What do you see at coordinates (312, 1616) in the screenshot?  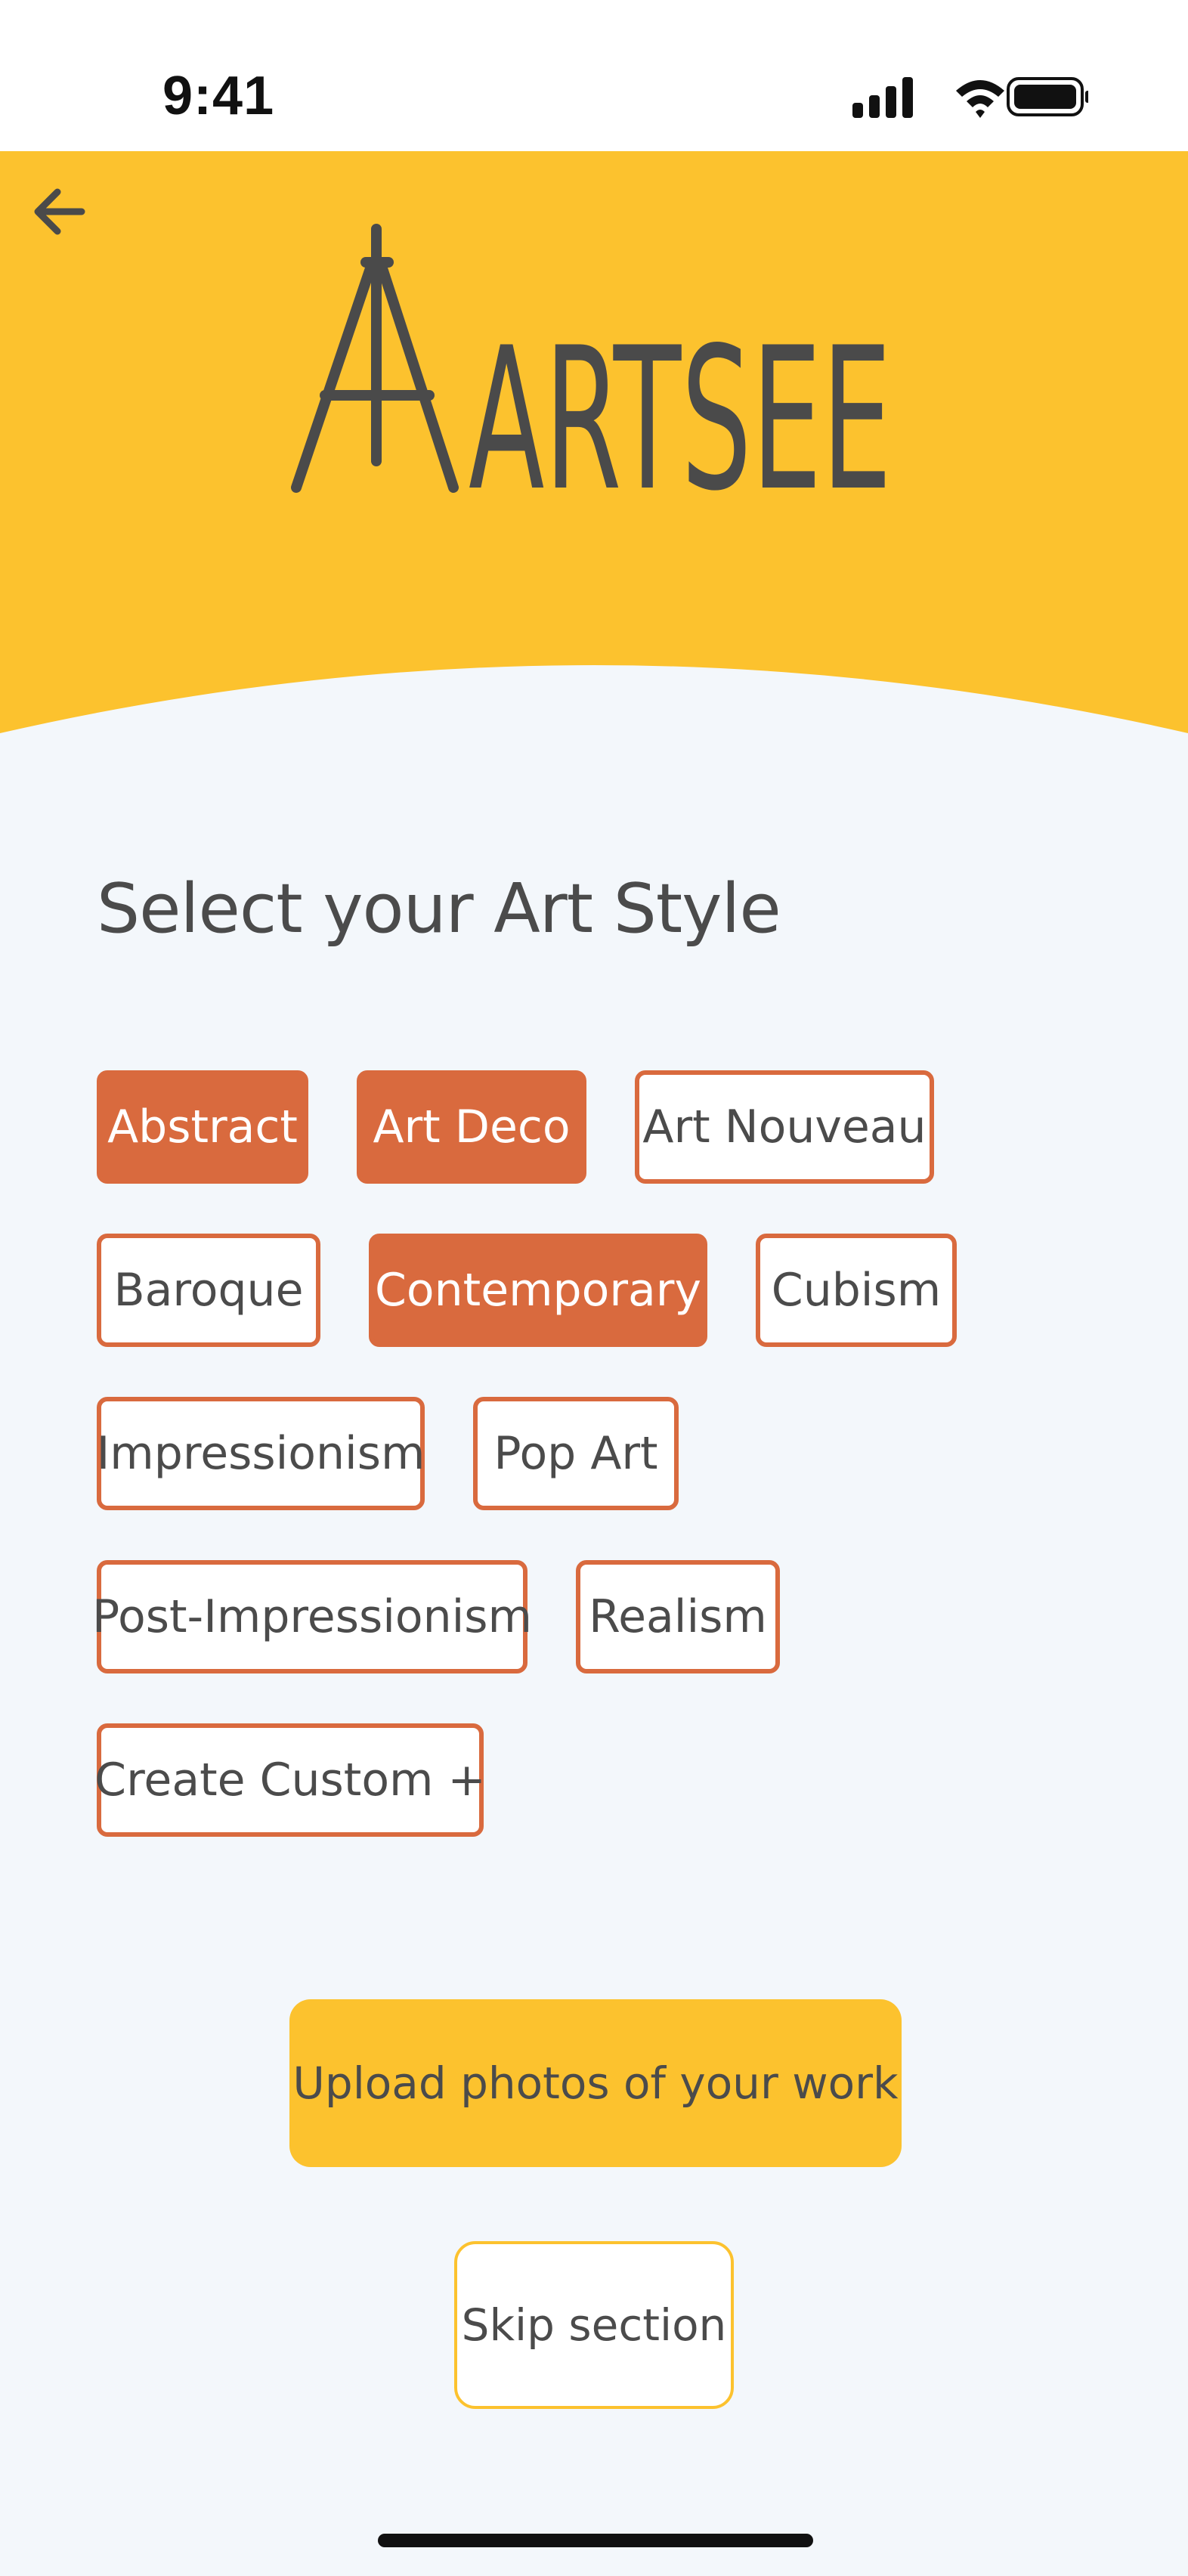 I see `style-chip-post-impressionism: Post-Impressionism` at bounding box center [312, 1616].